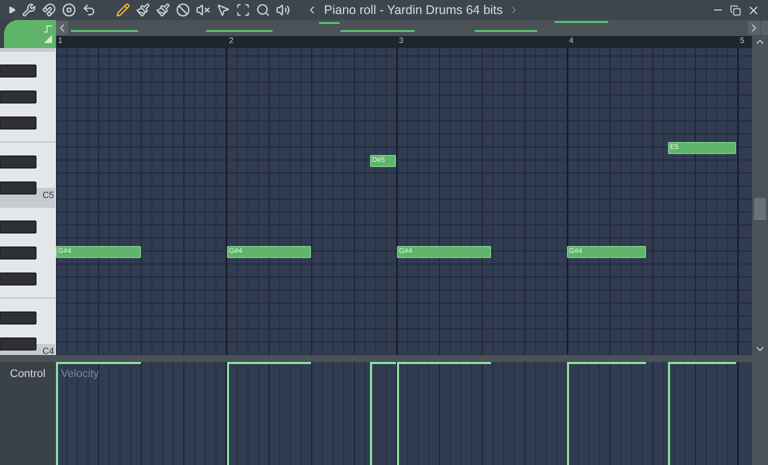 The width and height of the screenshot is (768, 465). Describe the element at coordinates (223, 10) in the screenshot. I see `pointer-icon` at that location.